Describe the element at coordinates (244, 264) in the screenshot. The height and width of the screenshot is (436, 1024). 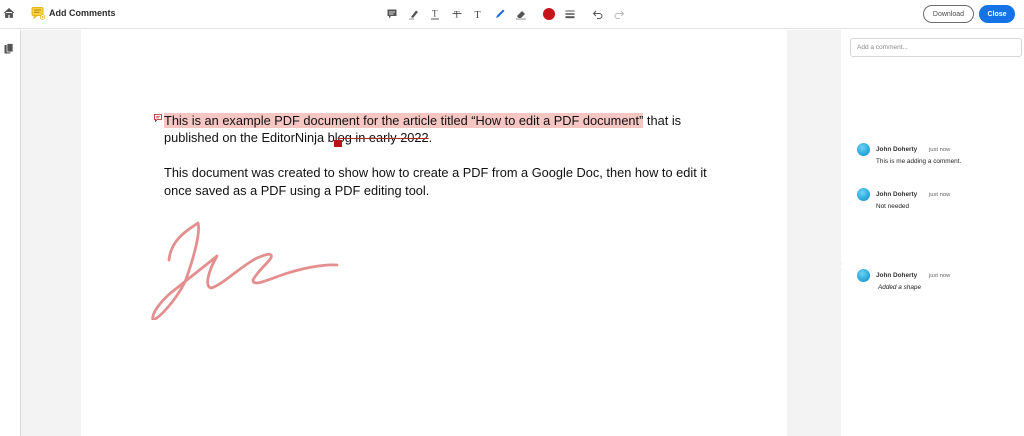
I see `freehand-signature-drawing` at that location.